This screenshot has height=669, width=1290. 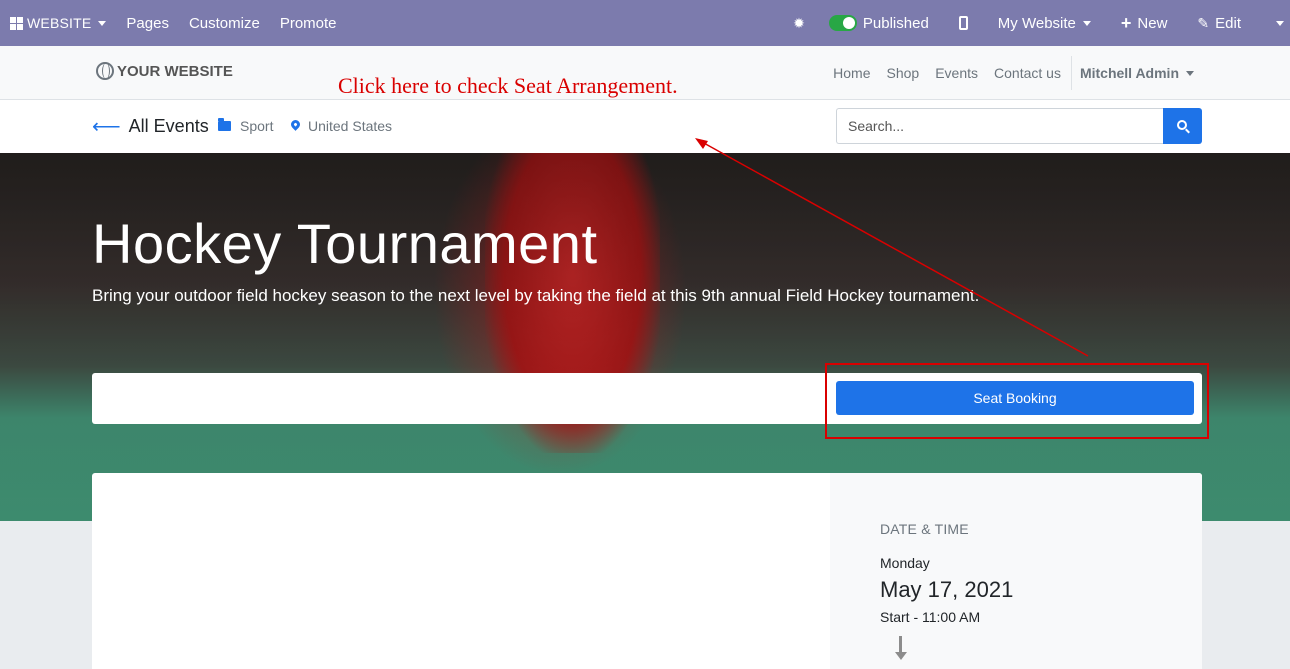 I want to click on date-time-heading: DATE & TIME, so click(x=924, y=529).